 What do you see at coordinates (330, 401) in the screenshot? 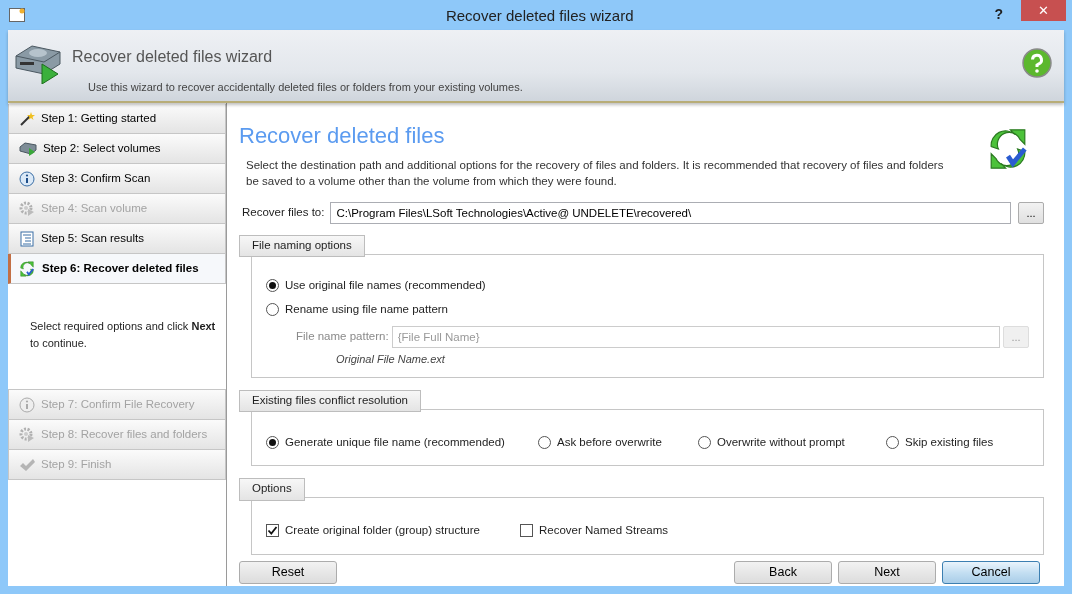
I see `group-title: Existing files conflict resolution` at bounding box center [330, 401].